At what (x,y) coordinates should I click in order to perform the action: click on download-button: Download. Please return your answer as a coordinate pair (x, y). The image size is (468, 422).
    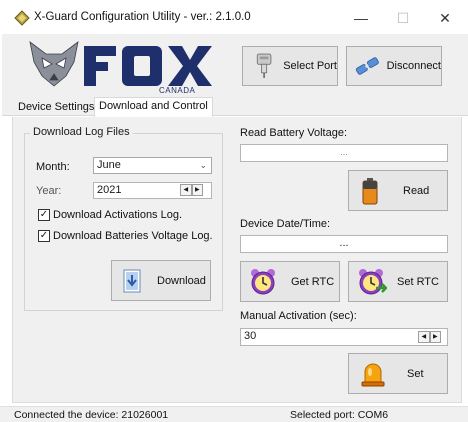
    Looking at the image, I should click on (161, 280).